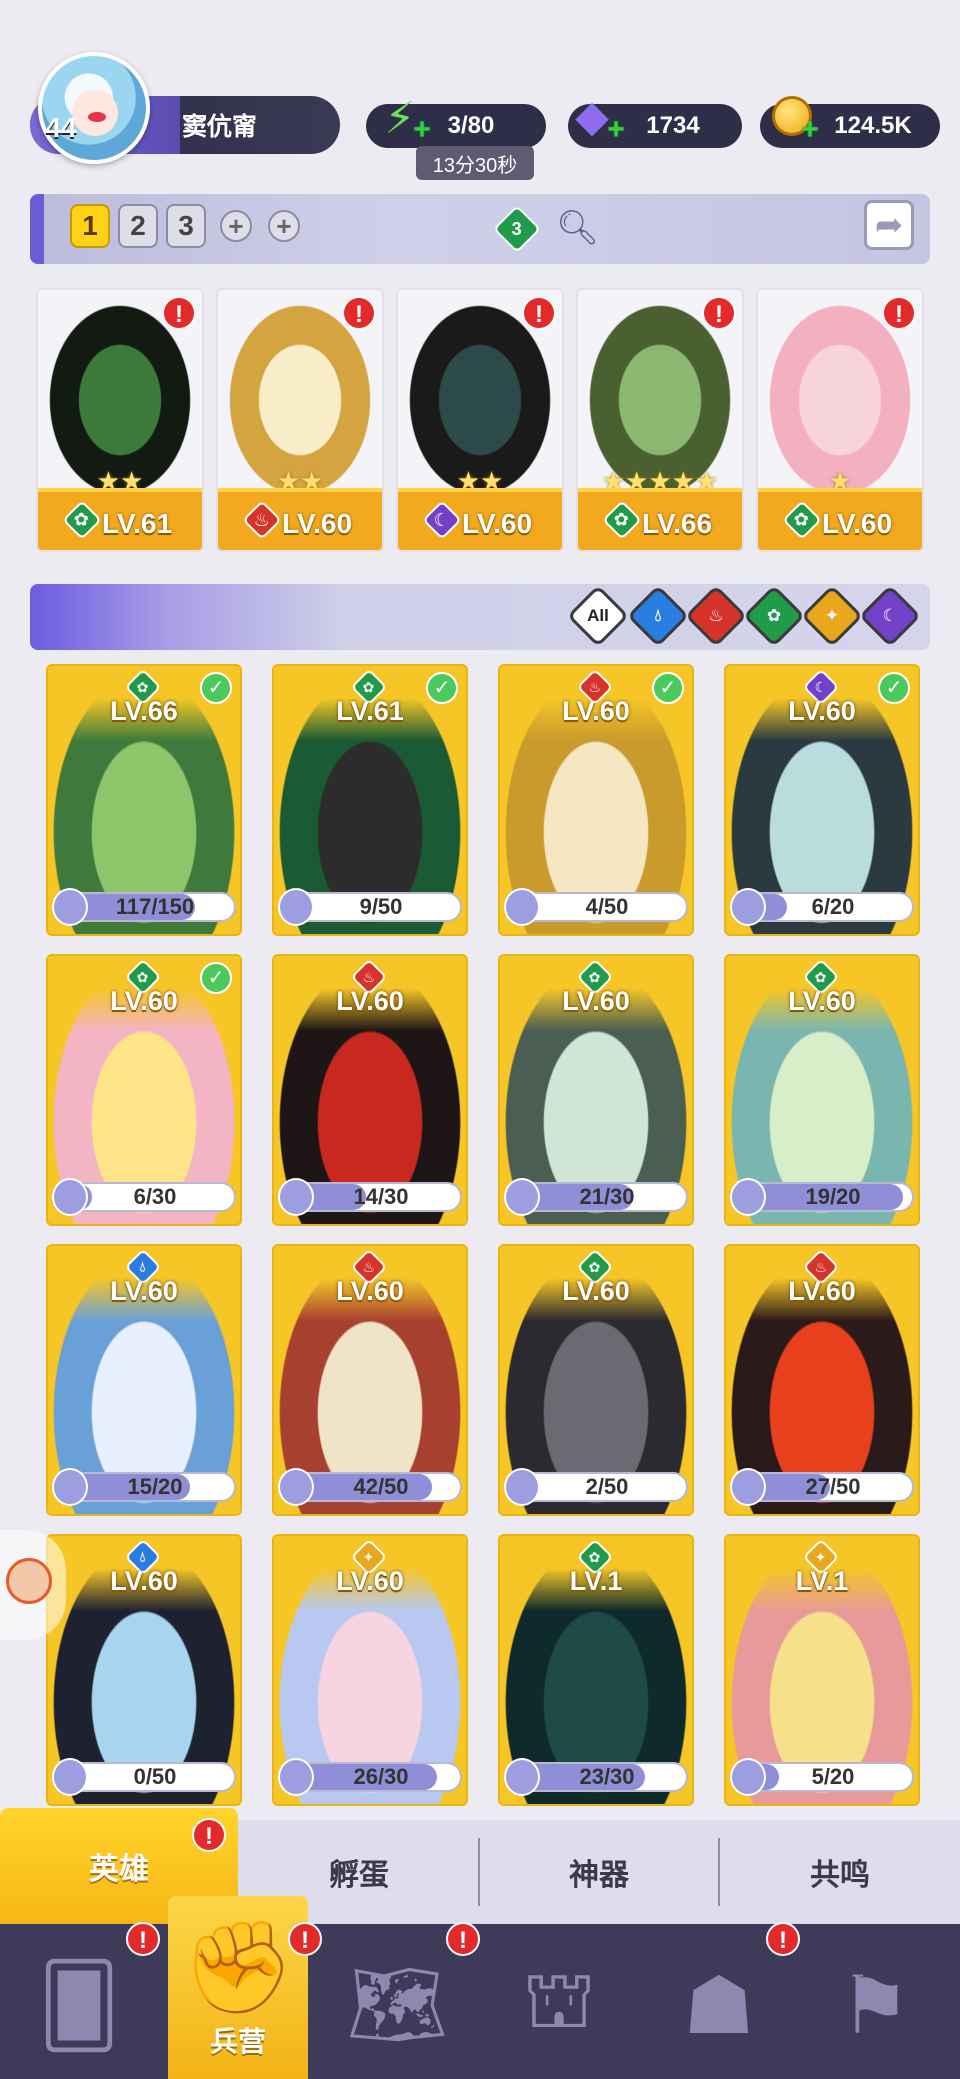 The height and width of the screenshot is (2079, 960). What do you see at coordinates (144, 1670) in the screenshot?
I see `hero-card: 💧︎ LV.60 0/50` at bounding box center [144, 1670].